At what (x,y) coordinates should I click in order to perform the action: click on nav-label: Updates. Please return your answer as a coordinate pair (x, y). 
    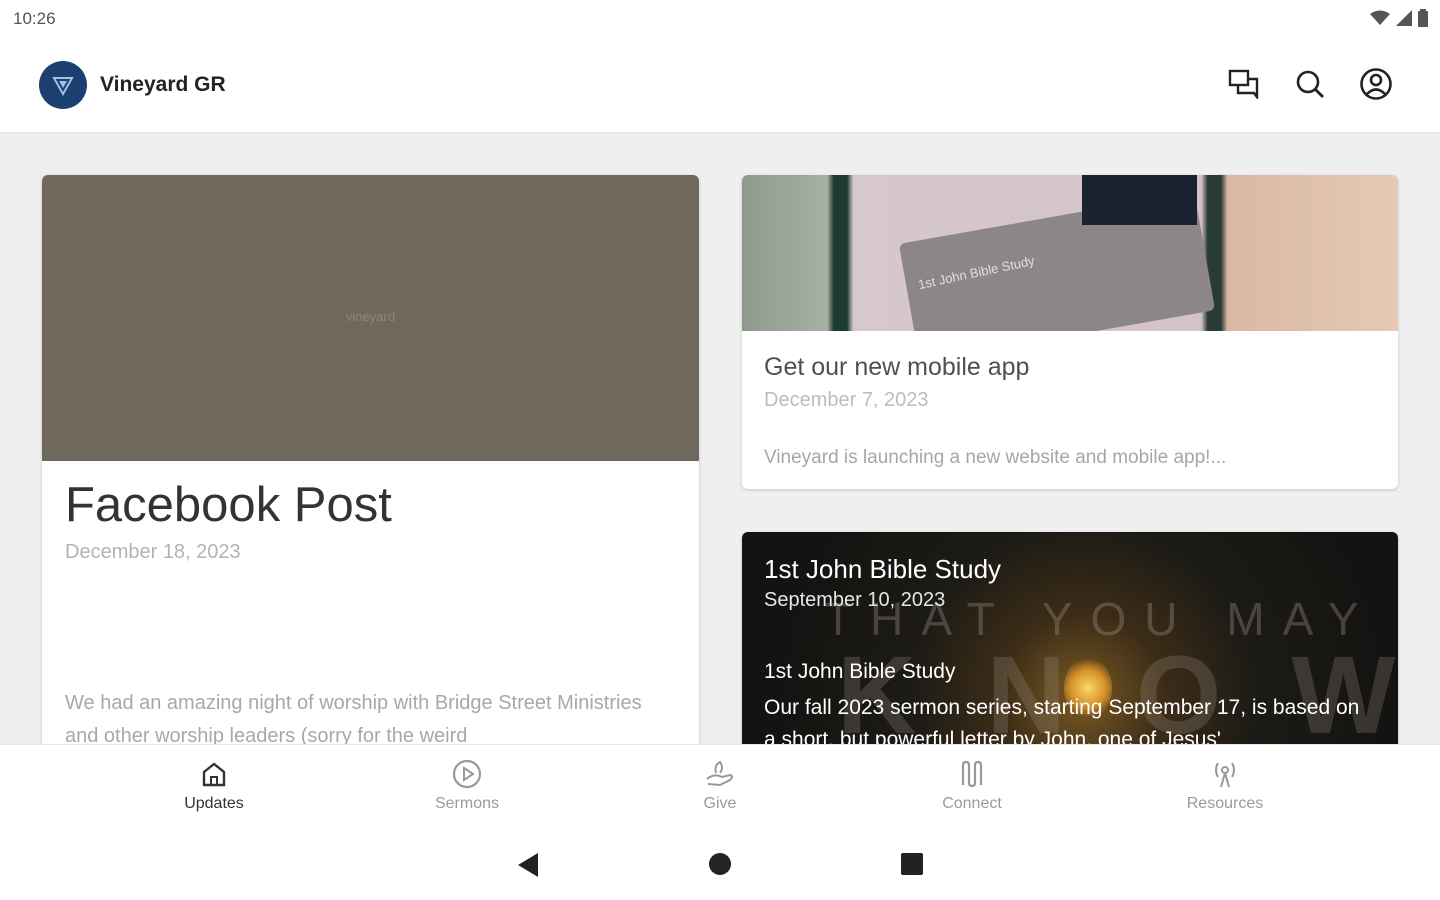
    Looking at the image, I should click on (214, 803).